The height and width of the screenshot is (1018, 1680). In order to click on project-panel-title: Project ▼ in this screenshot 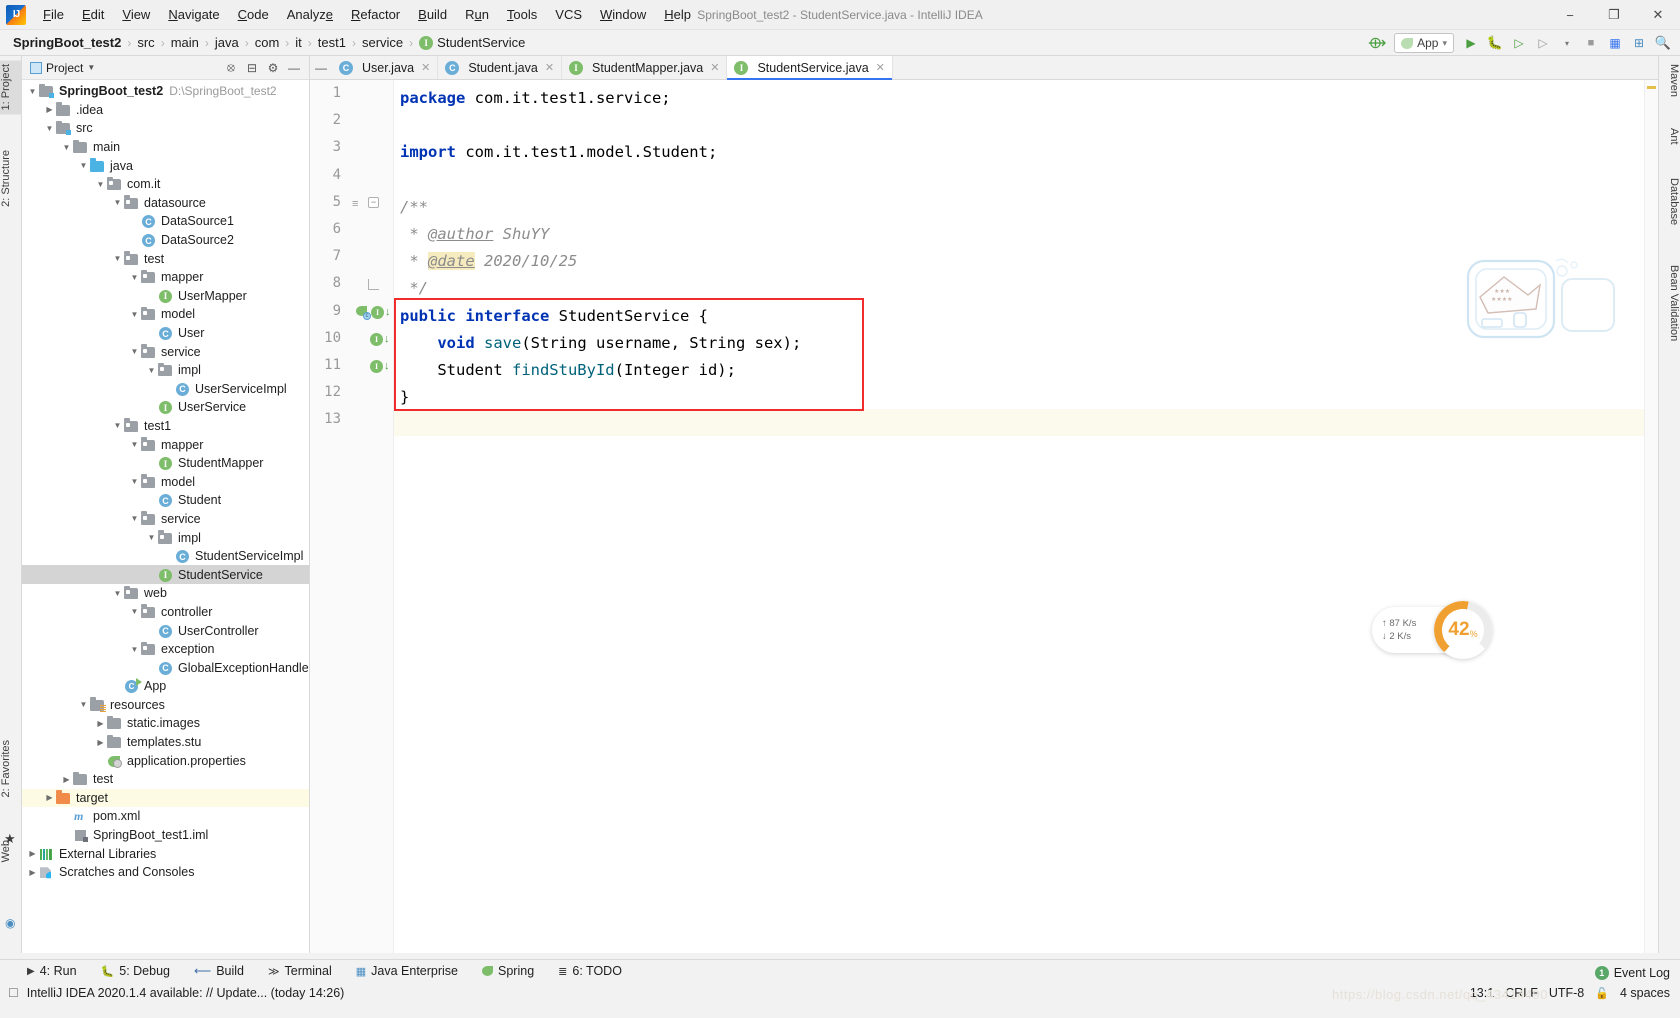, I will do `click(60, 68)`.